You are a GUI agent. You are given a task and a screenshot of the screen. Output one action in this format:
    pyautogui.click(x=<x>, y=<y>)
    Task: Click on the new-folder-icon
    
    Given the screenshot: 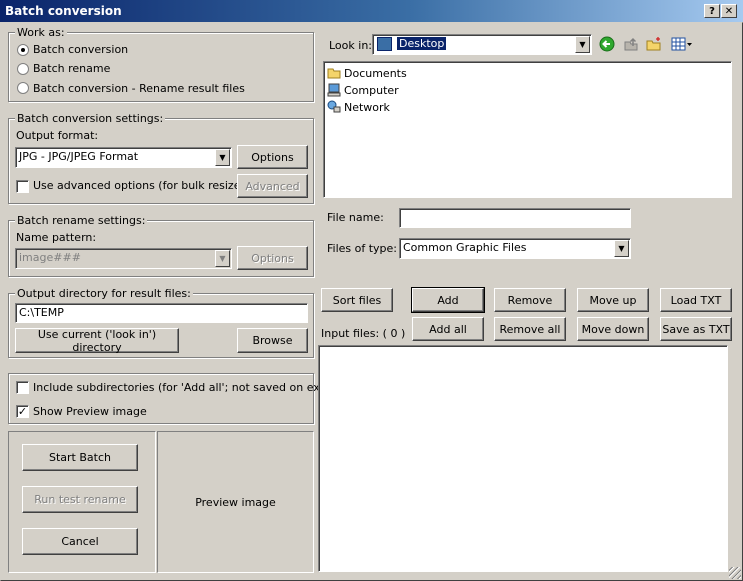 What is the action you would take?
    pyautogui.click(x=654, y=44)
    